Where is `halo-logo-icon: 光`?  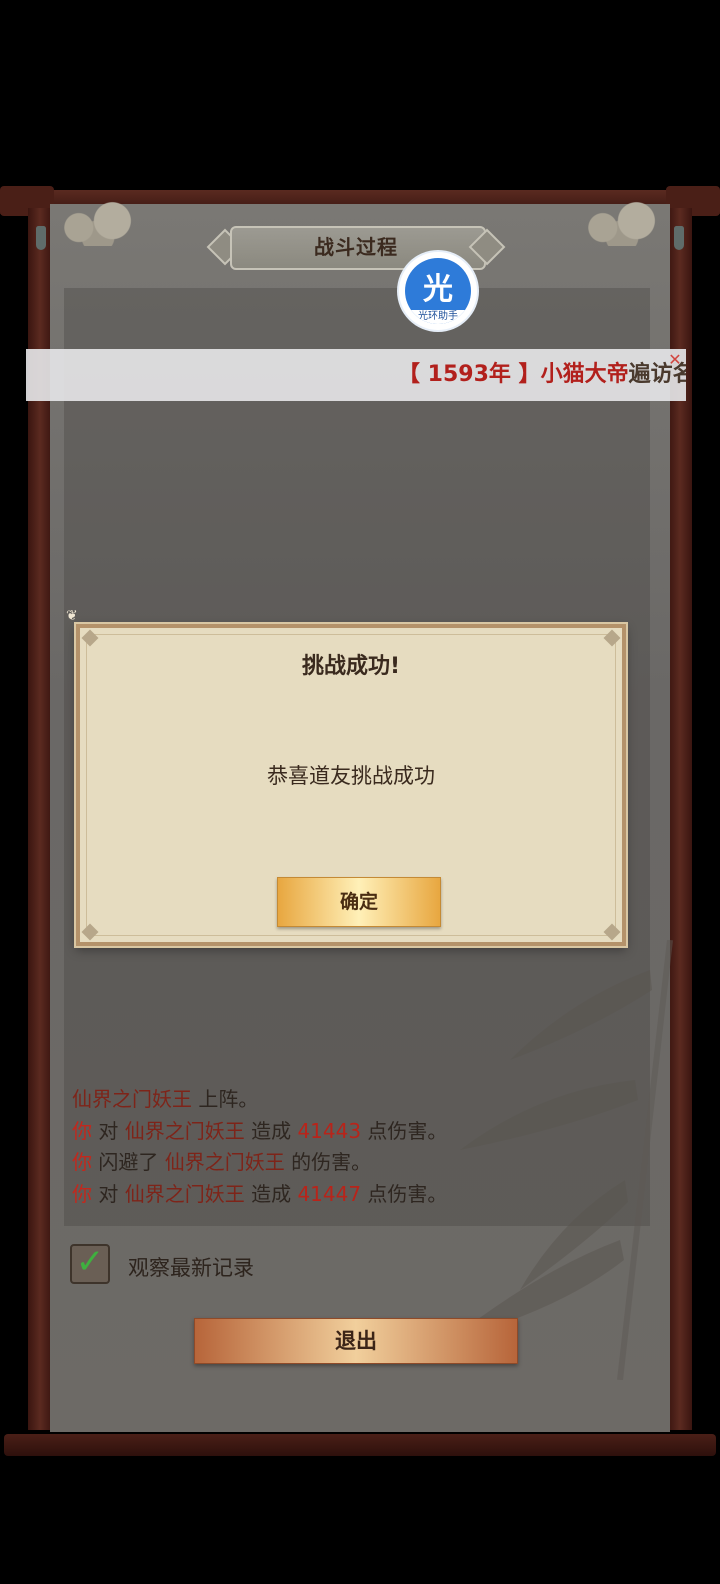
halo-logo-icon: 光 is located at coordinates (438, 289).